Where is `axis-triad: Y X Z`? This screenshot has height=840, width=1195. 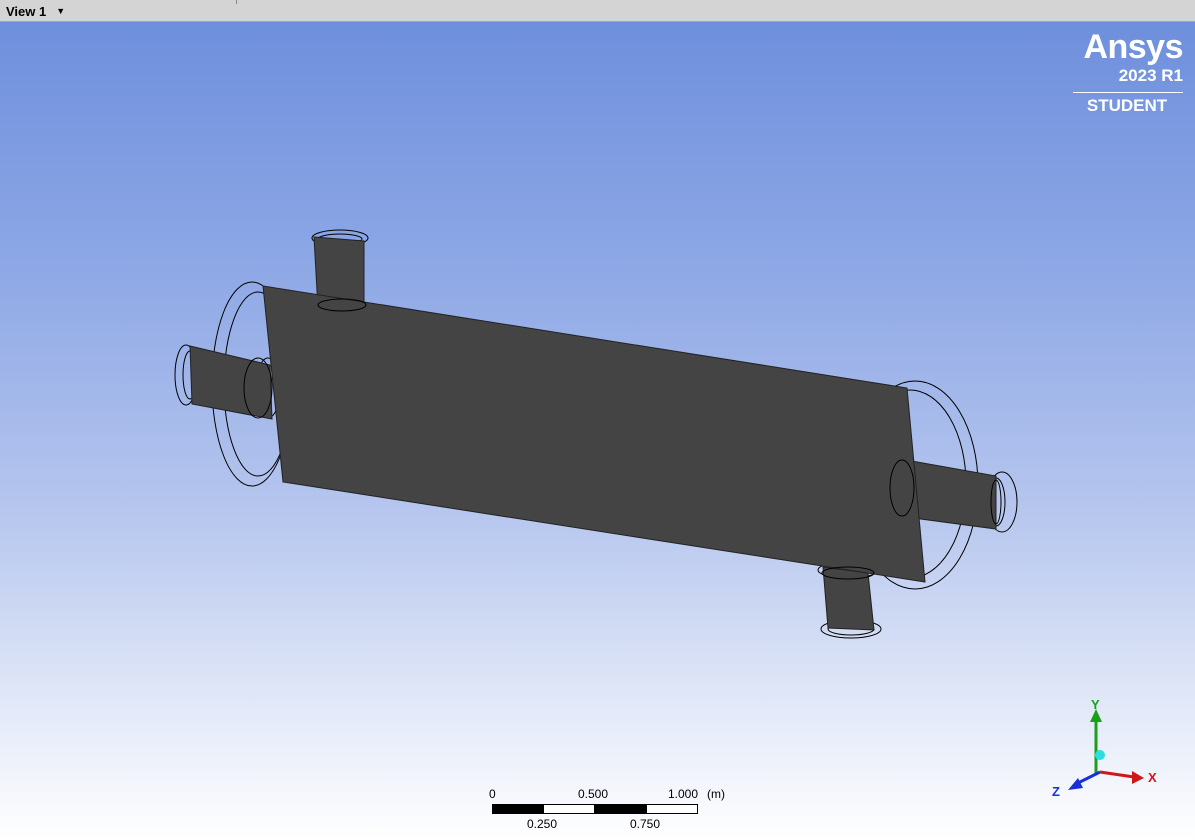 axis-triad: Y X Z is located at coordinates (1108, 755).